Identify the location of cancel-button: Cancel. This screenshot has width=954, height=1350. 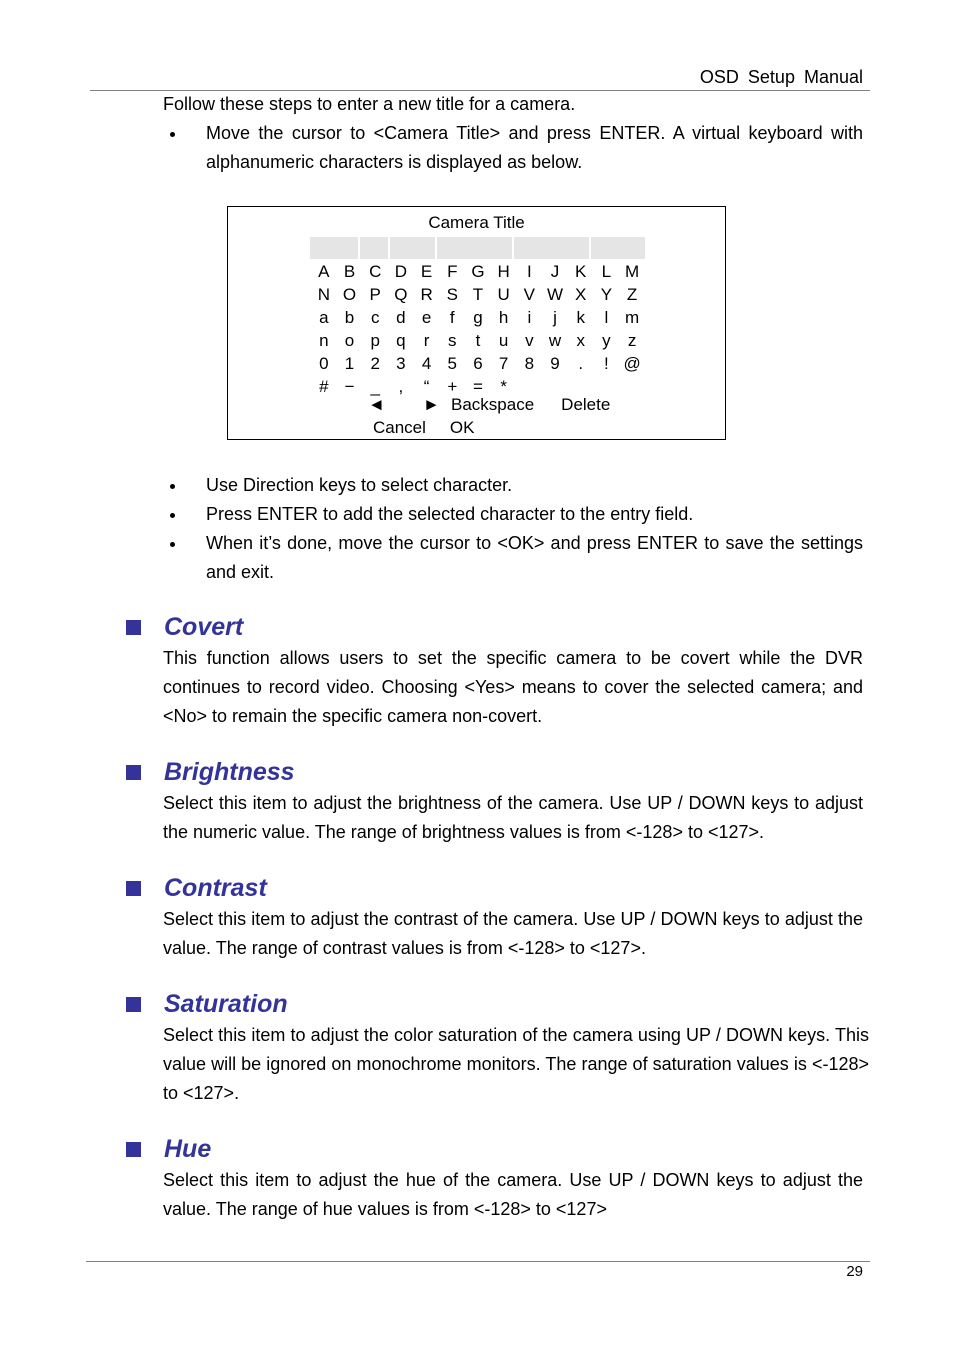
(399, 428).